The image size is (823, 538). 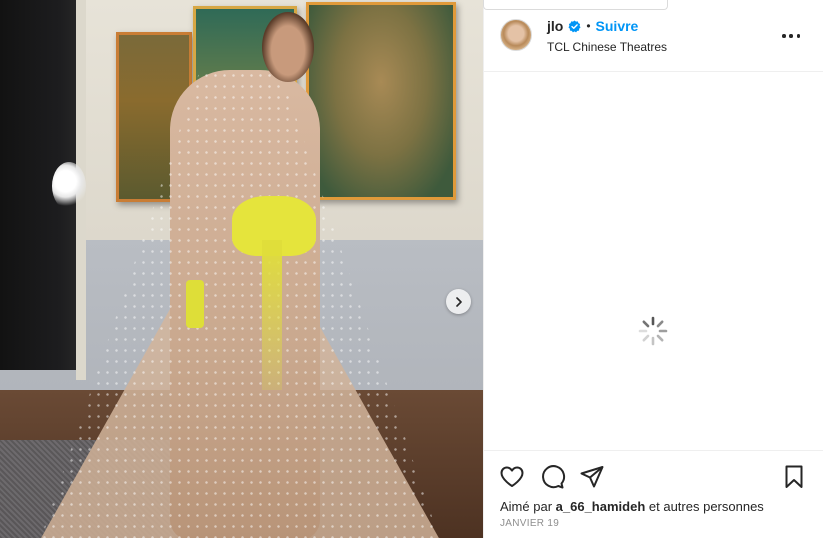 I want to click on avatar, so click(x=516, y=35).